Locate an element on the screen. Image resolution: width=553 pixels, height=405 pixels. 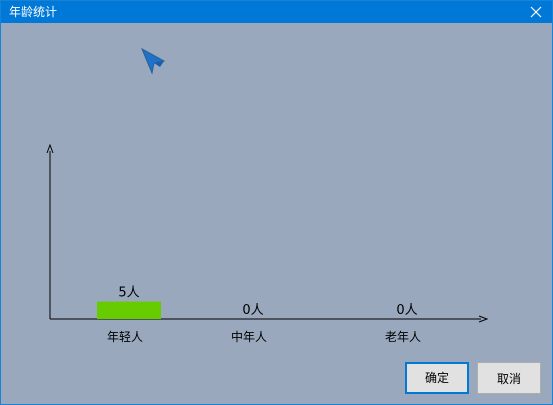
category-label-1: 中年人 is located at coordinates (249, 336).